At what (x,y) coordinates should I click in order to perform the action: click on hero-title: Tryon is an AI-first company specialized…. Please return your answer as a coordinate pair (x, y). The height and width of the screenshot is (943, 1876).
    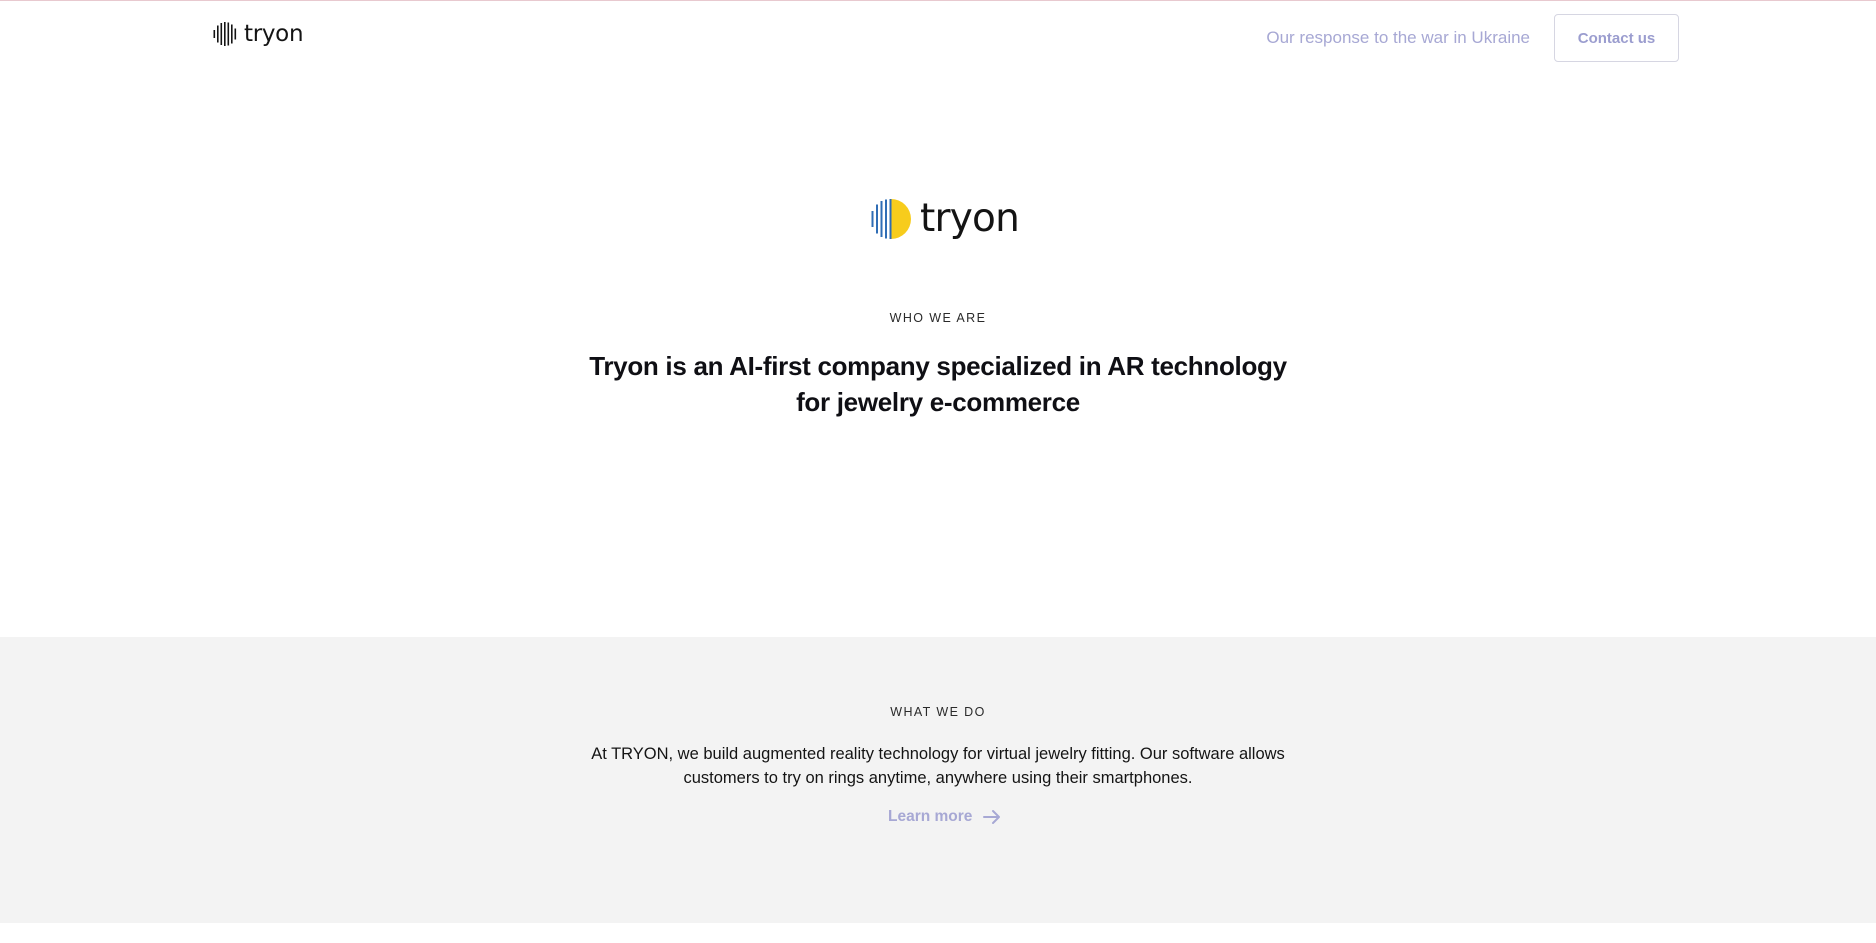
    Looking at the image, I should click on (938, 384).